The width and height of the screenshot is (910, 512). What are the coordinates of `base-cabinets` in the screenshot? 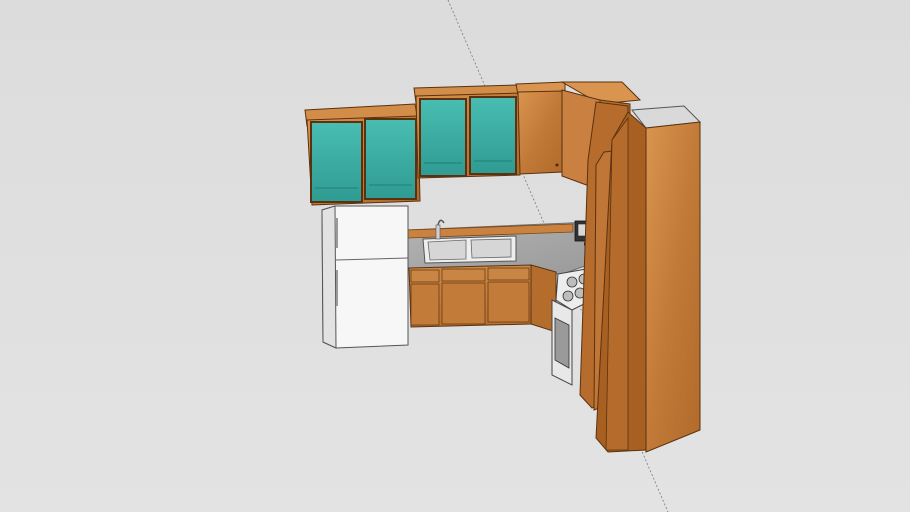 It's located at (482, 298).